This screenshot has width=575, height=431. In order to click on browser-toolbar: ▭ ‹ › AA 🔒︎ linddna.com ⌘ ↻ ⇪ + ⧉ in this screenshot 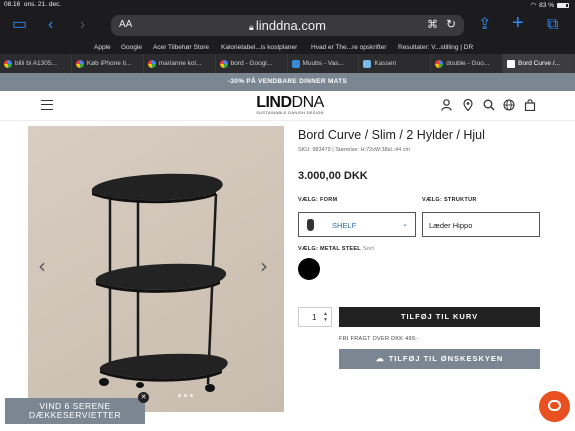, I will do `click(287, 26)`.